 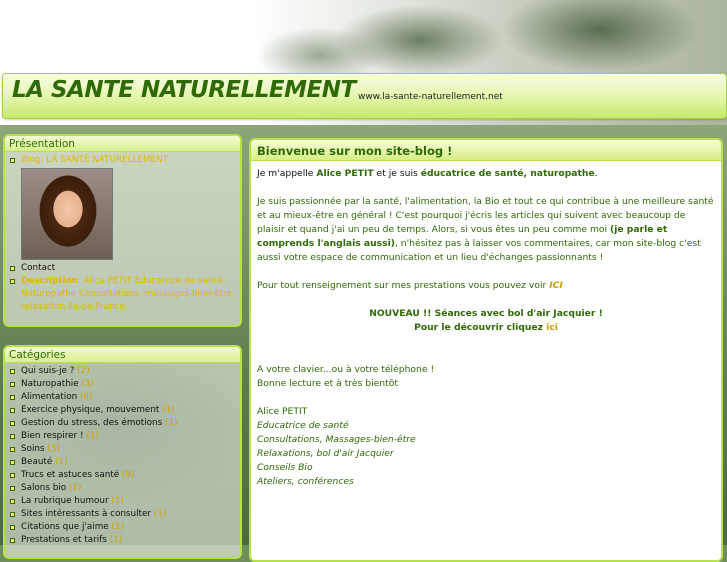 What do you see at coordinates (70, 475) in the screenshot?
I see `category-name: Trucs et astuces santé` at bounding box center [70, 475].